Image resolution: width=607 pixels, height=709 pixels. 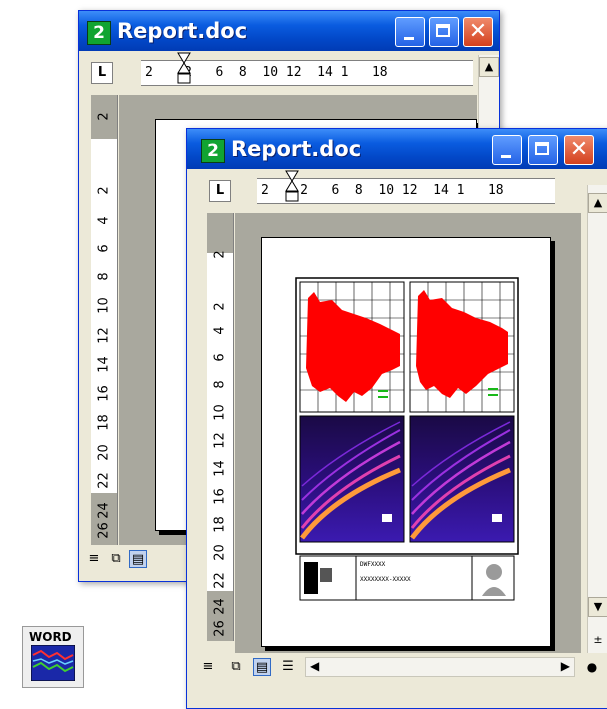 I want to click on scroll-right-icon: ▶, so click(x=565, y=666).